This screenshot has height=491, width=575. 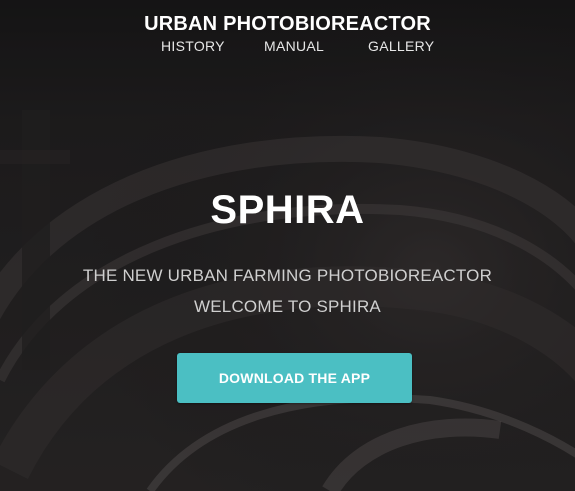 I want to click on nav-link-gallery: GALLERY, so click(x=401, y=46).